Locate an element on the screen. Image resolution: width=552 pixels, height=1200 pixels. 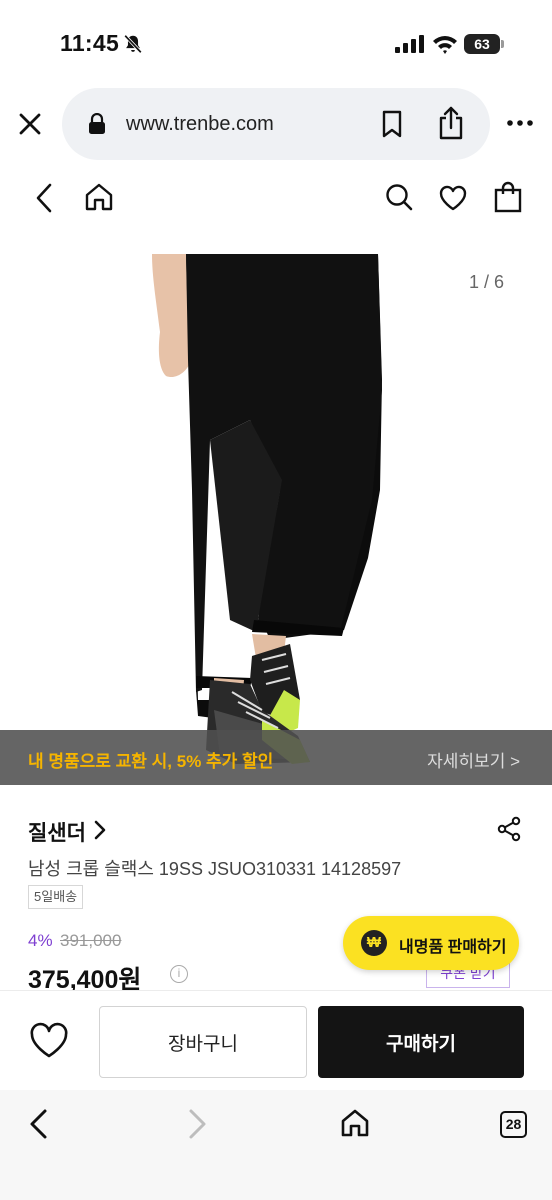
share-nodes-icon is located at coordinates (509, 829).